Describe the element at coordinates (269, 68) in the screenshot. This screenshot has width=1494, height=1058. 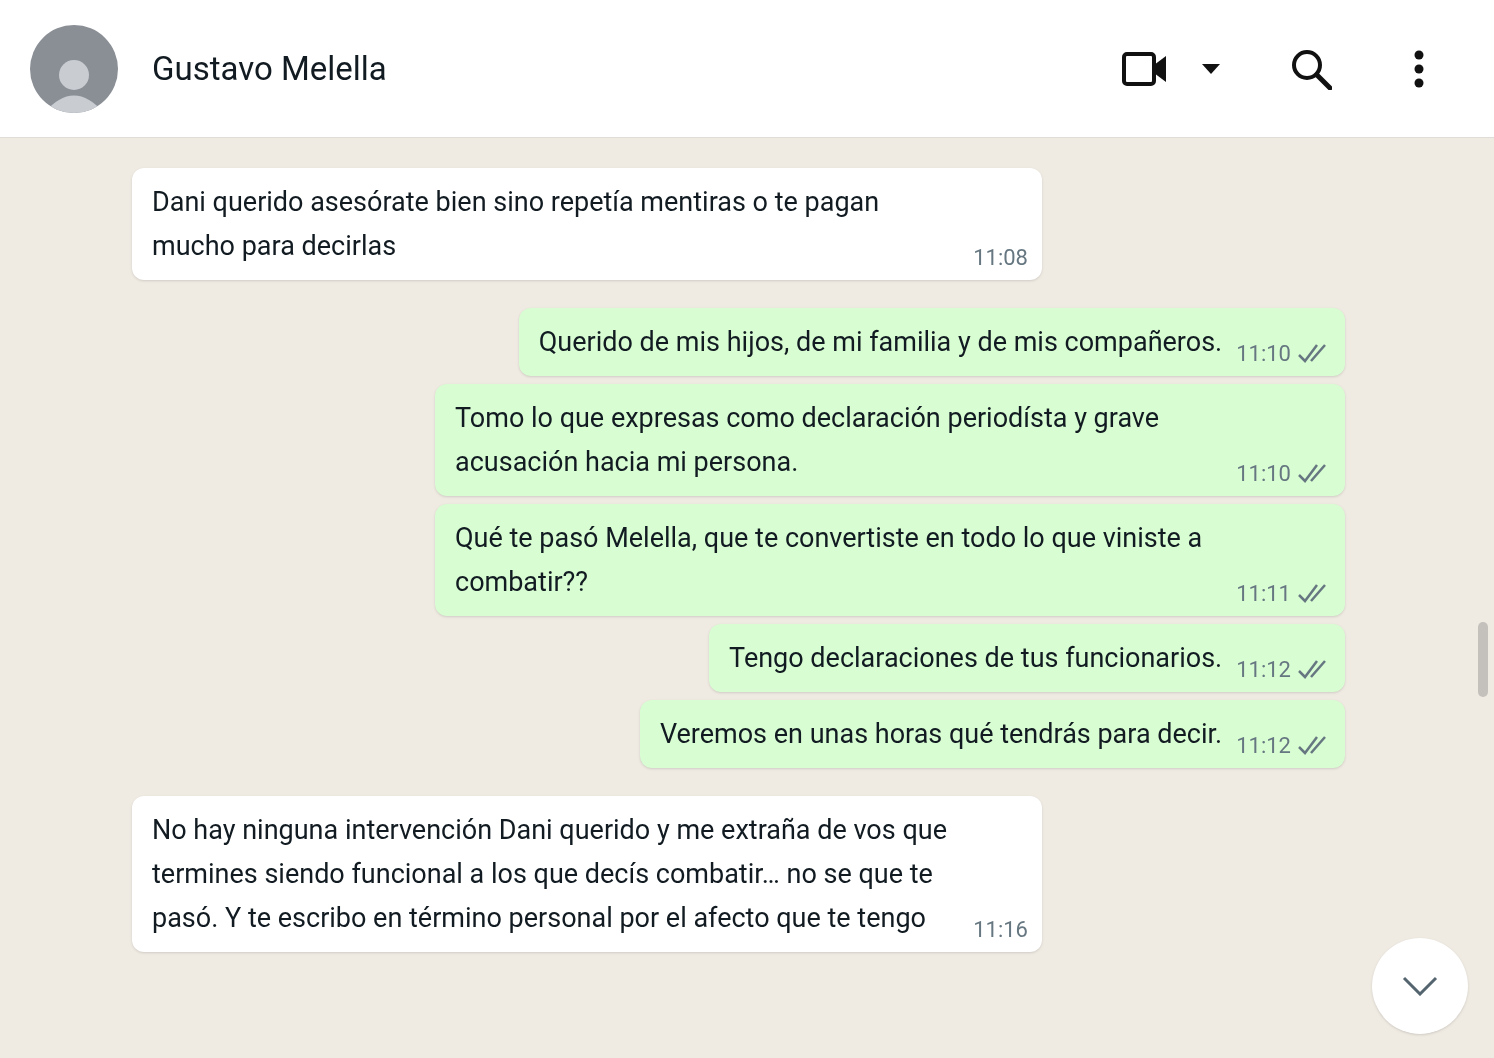
I see `contact-name: Gustavo Melella` at that location.